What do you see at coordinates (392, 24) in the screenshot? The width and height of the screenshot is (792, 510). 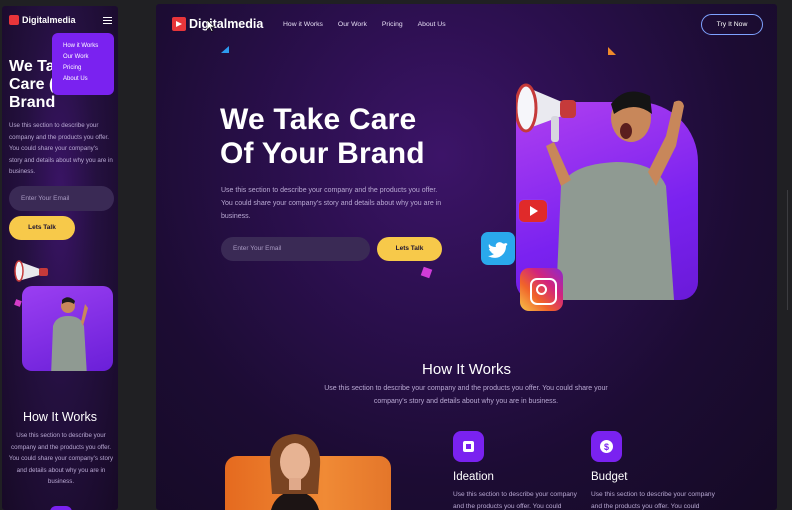 I see `nav-pricing: Pricing` at bounding box center [392, 24].